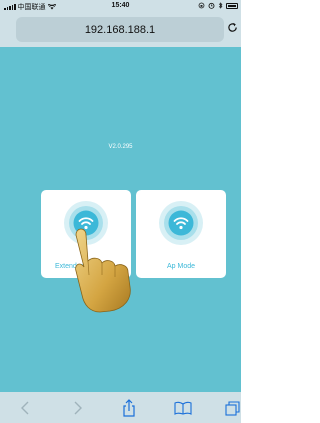 The height and width of the screenshot is (423, 320). Describe the element at coordinates (69, 266) in the screenshot. I see `extender-mode-label: Extender` at that location.